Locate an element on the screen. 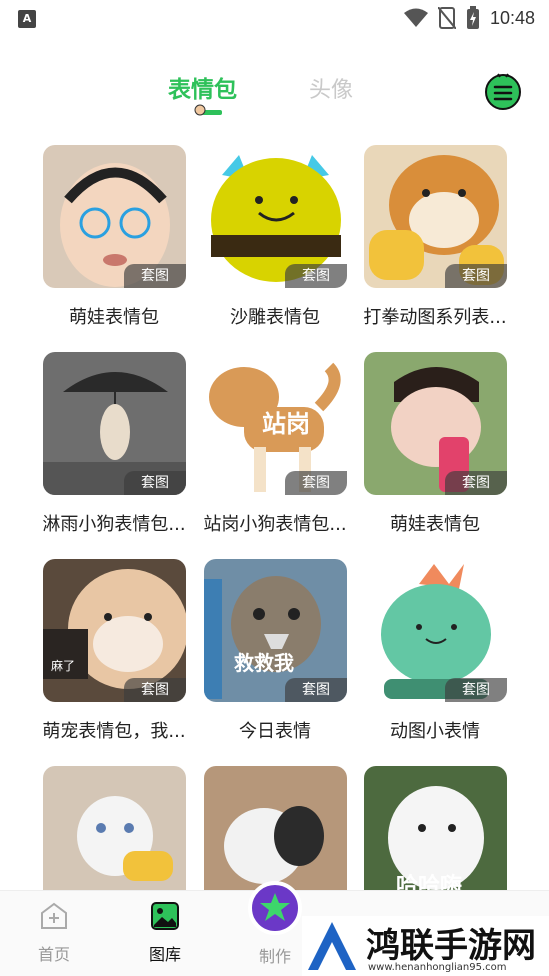 Image resolution: width=549 pixels, height=976 pixels. status-icons: 10:48 is located at coordinates (469, 18).